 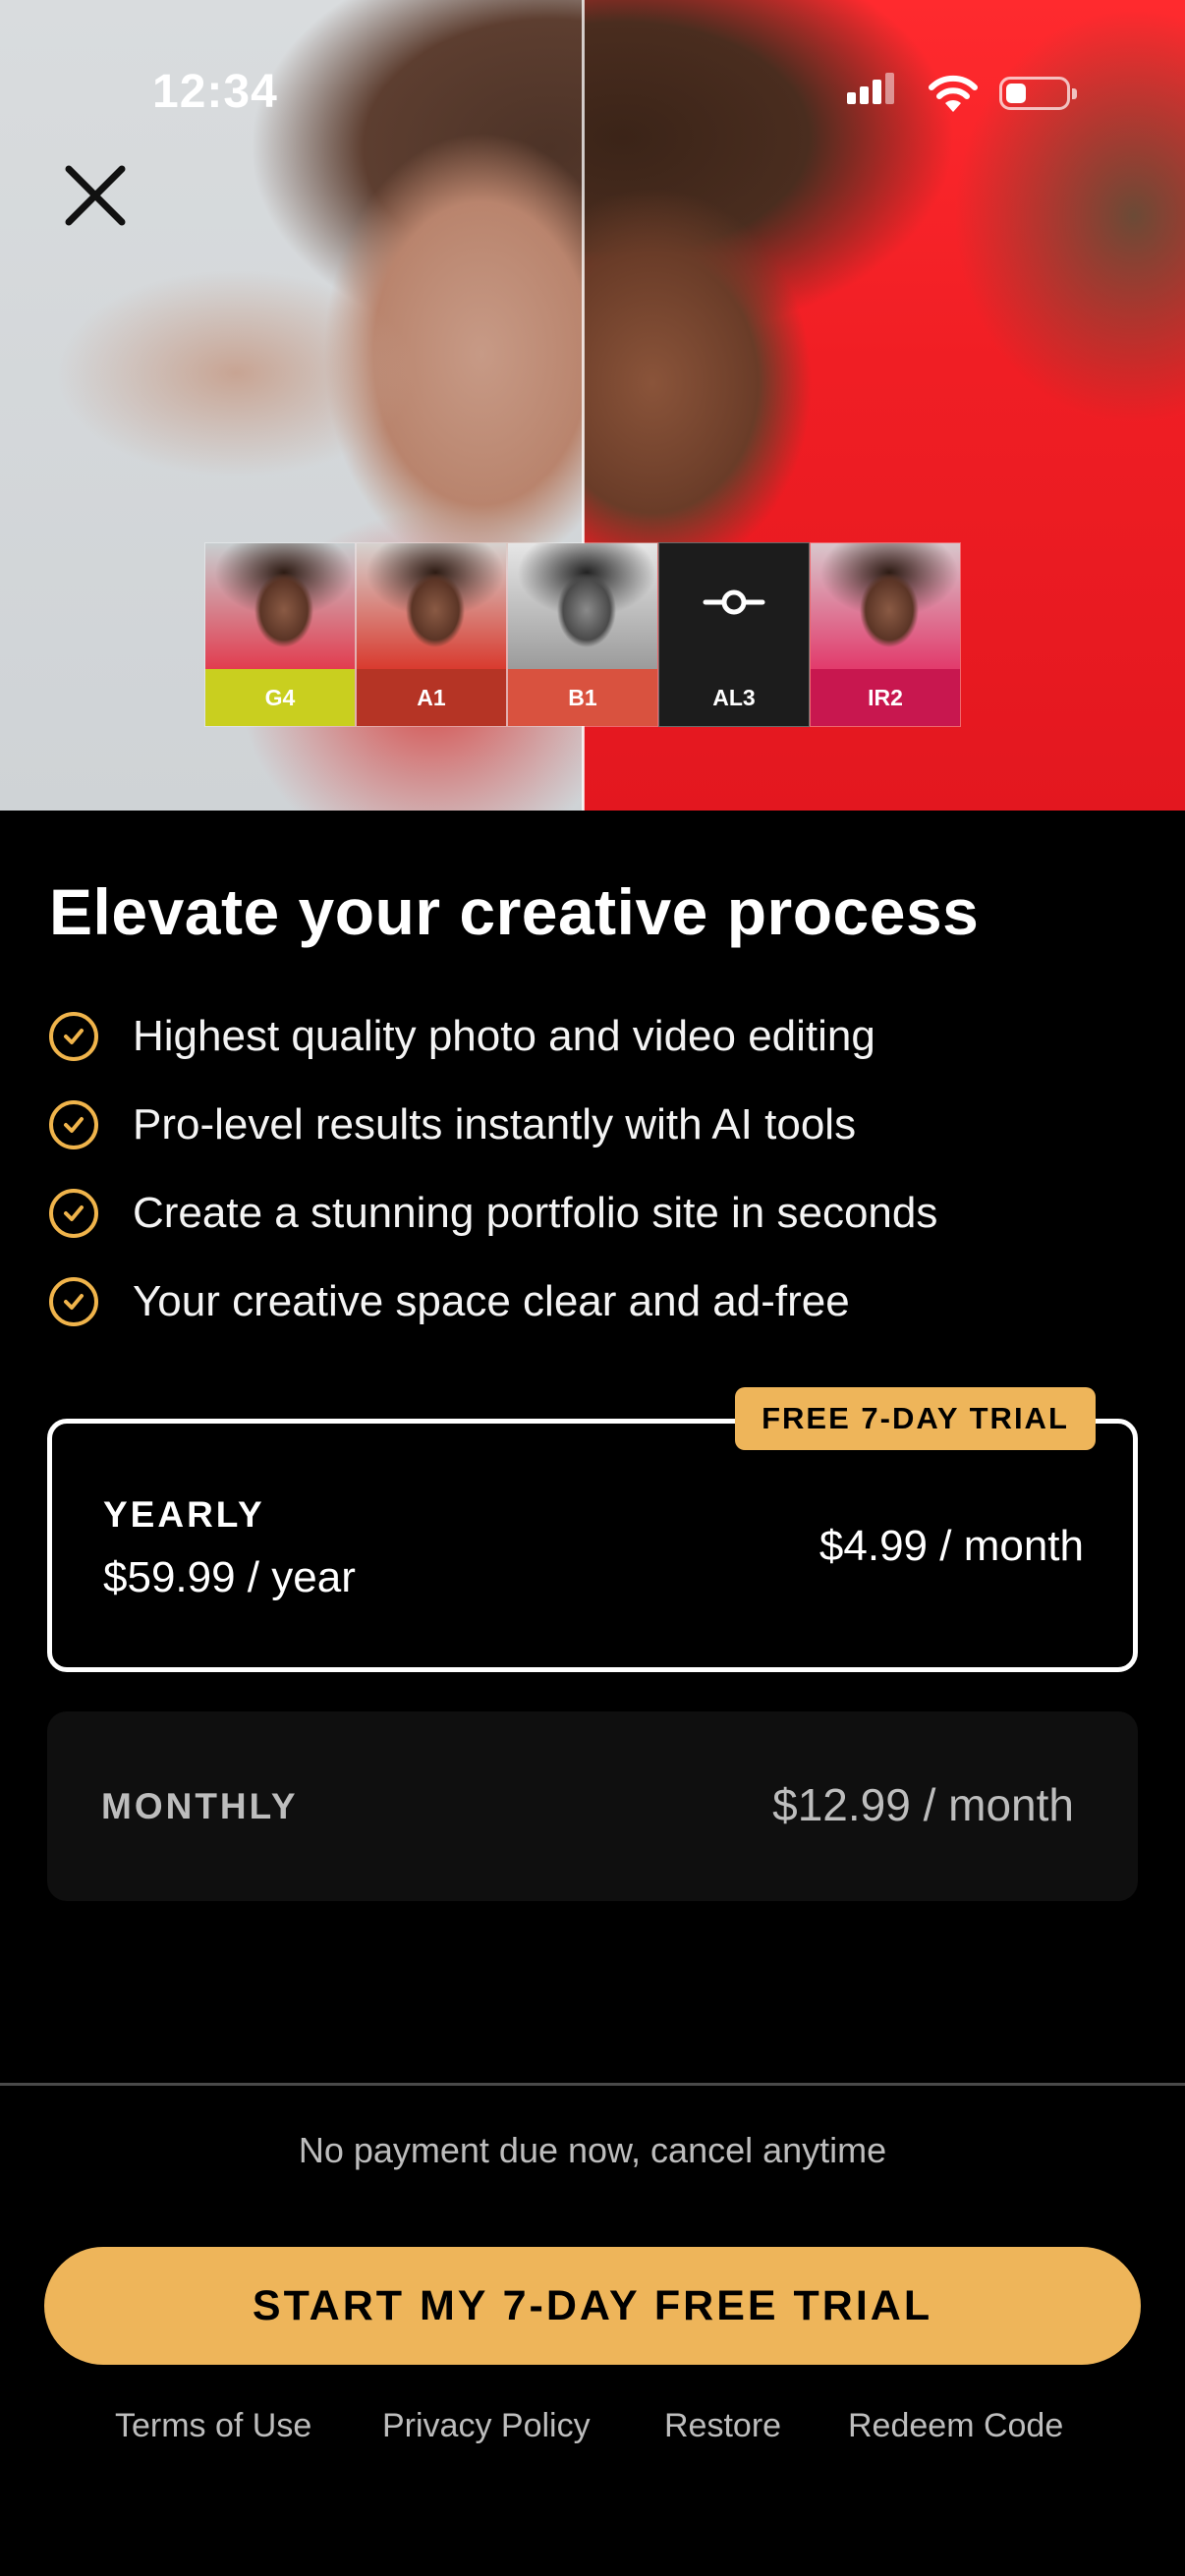 What do you see at coordinates (200, 1806) in the screenshot?
I see `plan-name: MONTHLY` at bounding box center [200, 1806].